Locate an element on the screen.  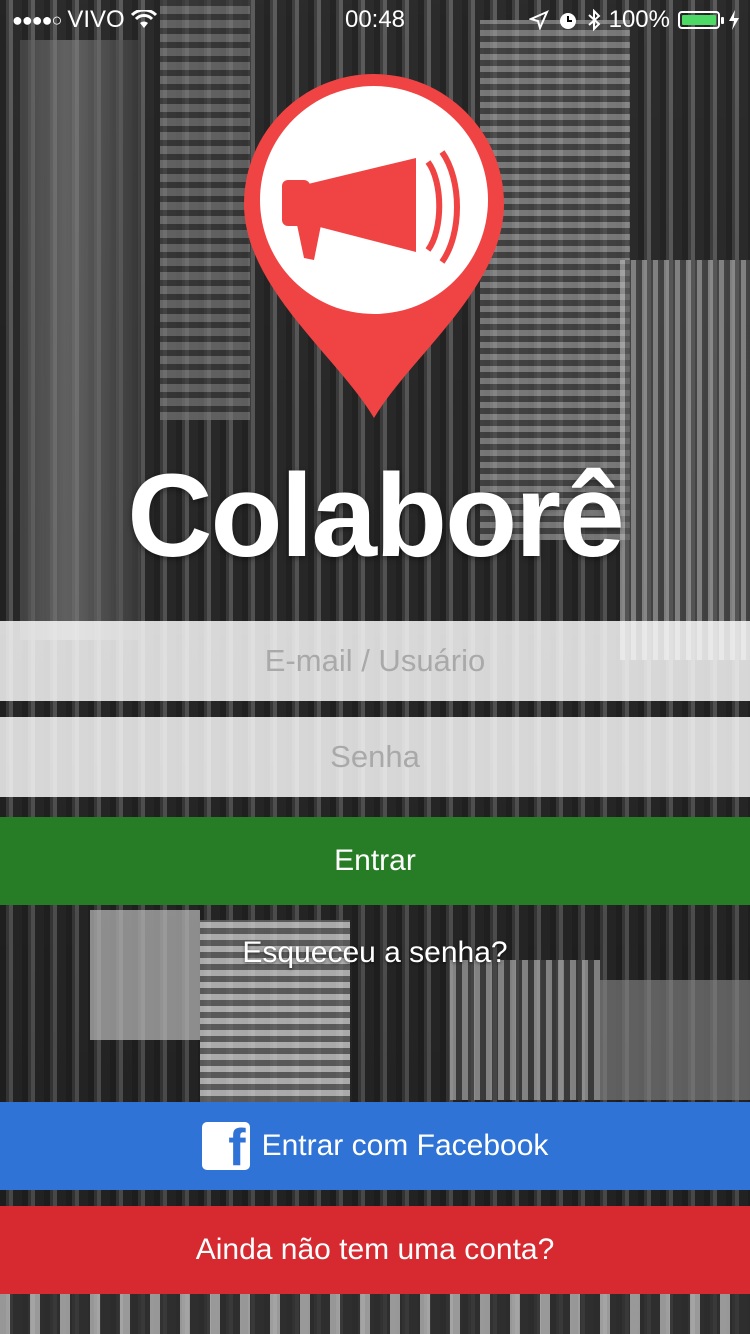
megaphone-pin-icon is located at coordinates (374, 246).